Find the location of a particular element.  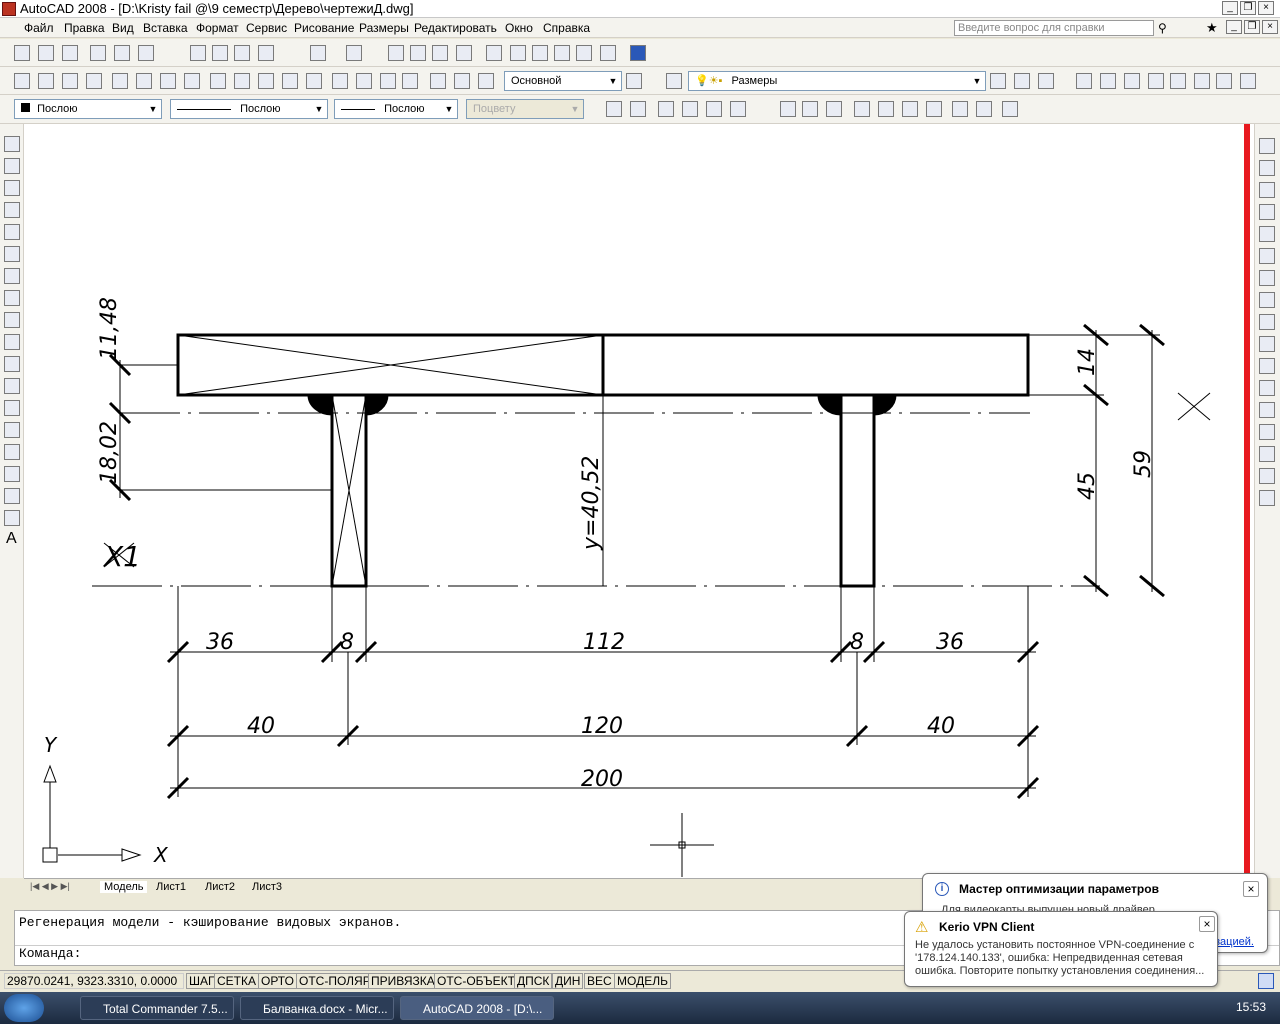

mtext-icon is located at coordinates (1084, 81).